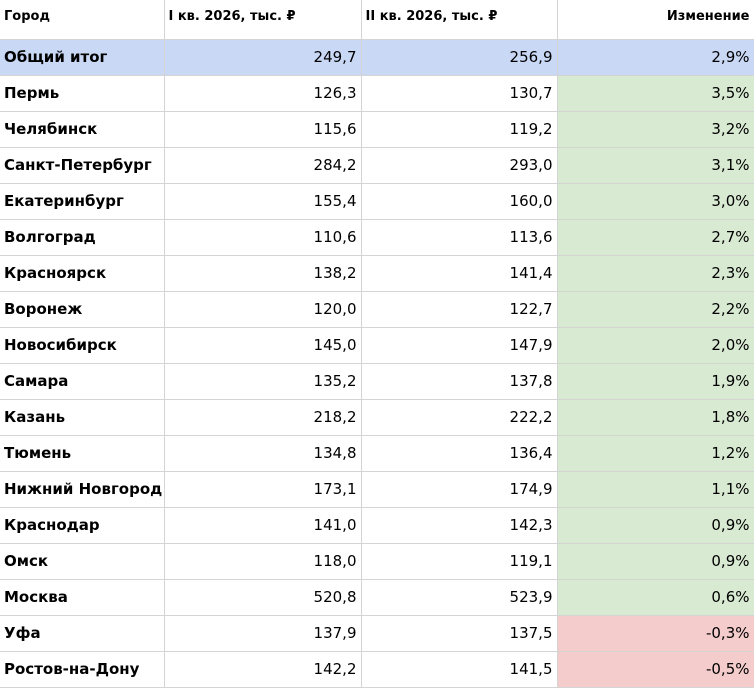  I want to click on table-row: Ростов-на-Дону 142,2 141,5 -0,5%, so click(377, 669).